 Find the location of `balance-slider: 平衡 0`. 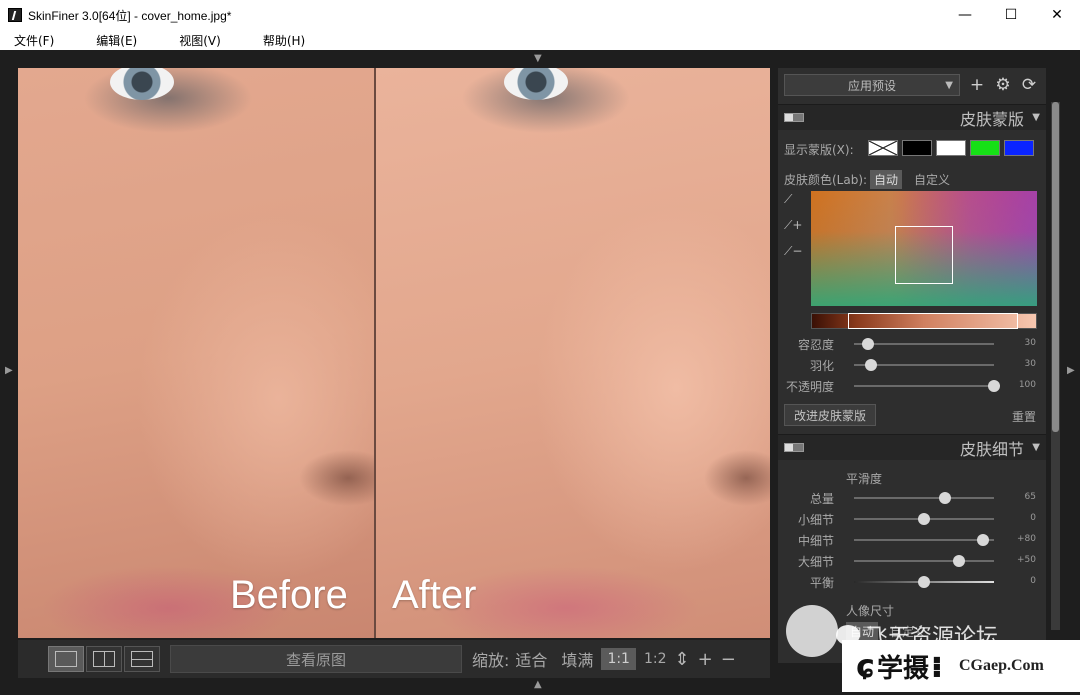

balance-slider: 平衡 0 is located at coordinates (909, 582).